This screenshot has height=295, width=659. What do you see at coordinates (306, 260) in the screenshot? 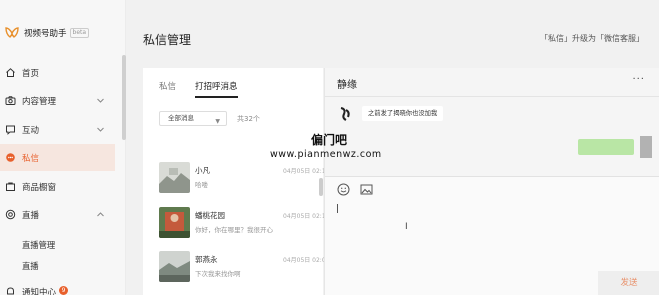
I see `message-time: 04月05日 02:04` at bounding box center [306, 260].